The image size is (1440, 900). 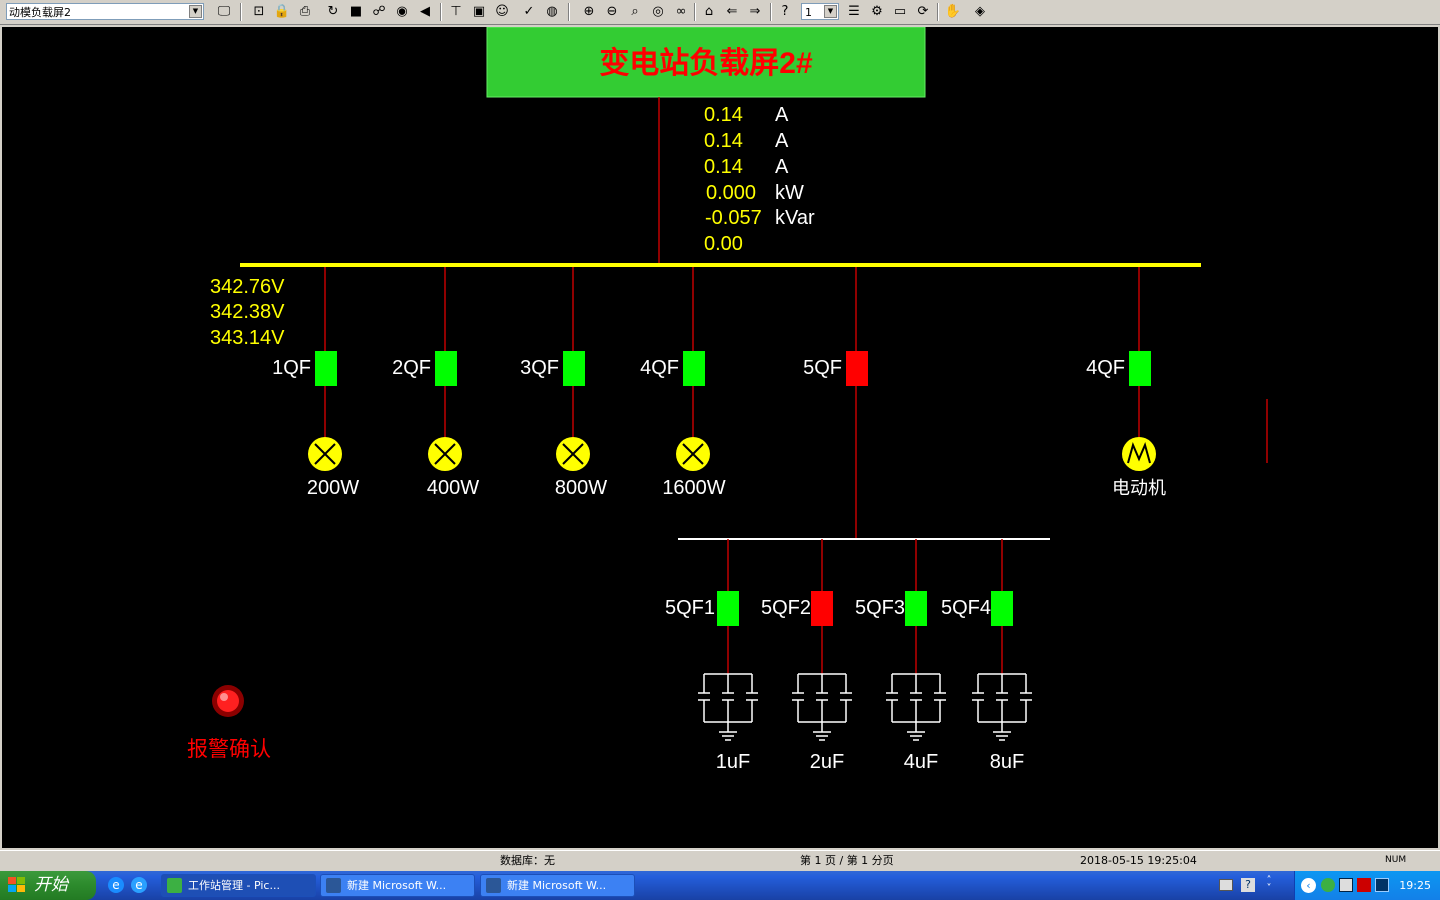 What do you see at coordinates (1138, 860) in the screenshot?
I see `status-datetime: 2018-05-15 19:25:04` at bounding box center [1138, 860].